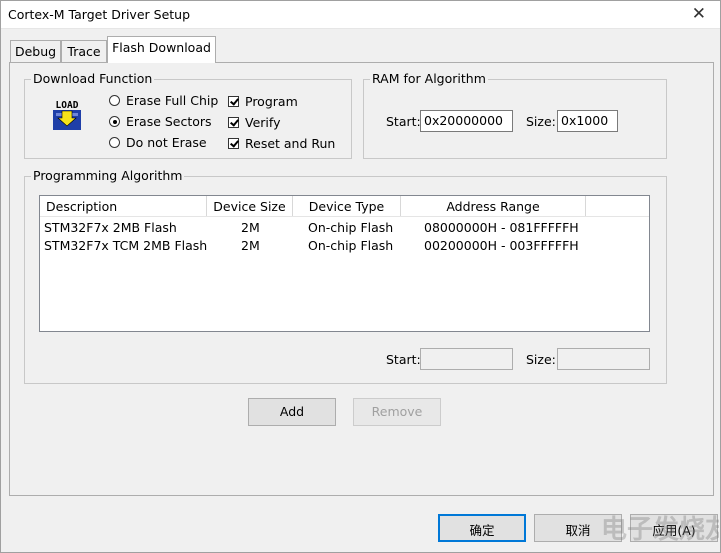 This screenshot has height=553, width=721. I want to click on tab-trace: Trace, so click(84, 51).